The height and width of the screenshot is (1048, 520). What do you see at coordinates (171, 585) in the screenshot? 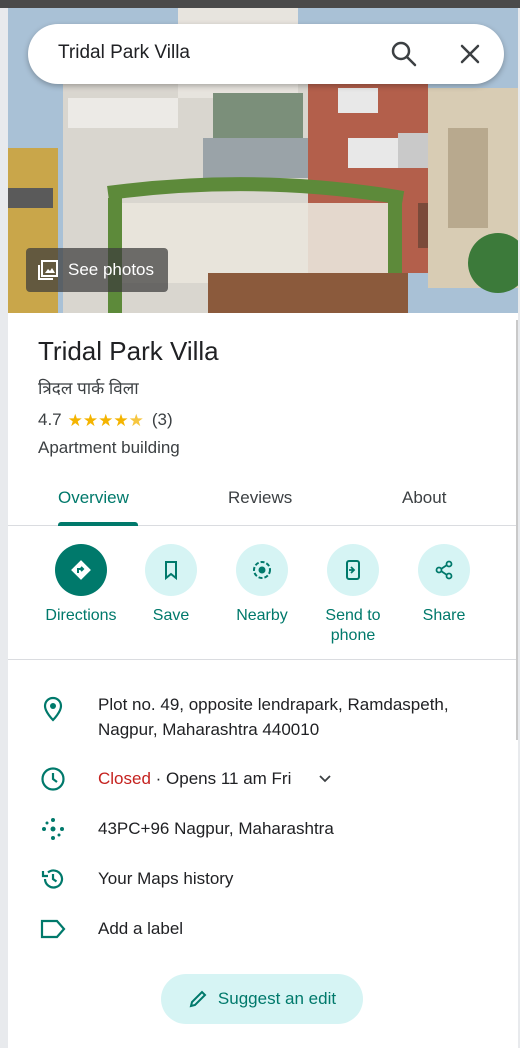
I see `save-button: Save` at bounding box center [171, 585].